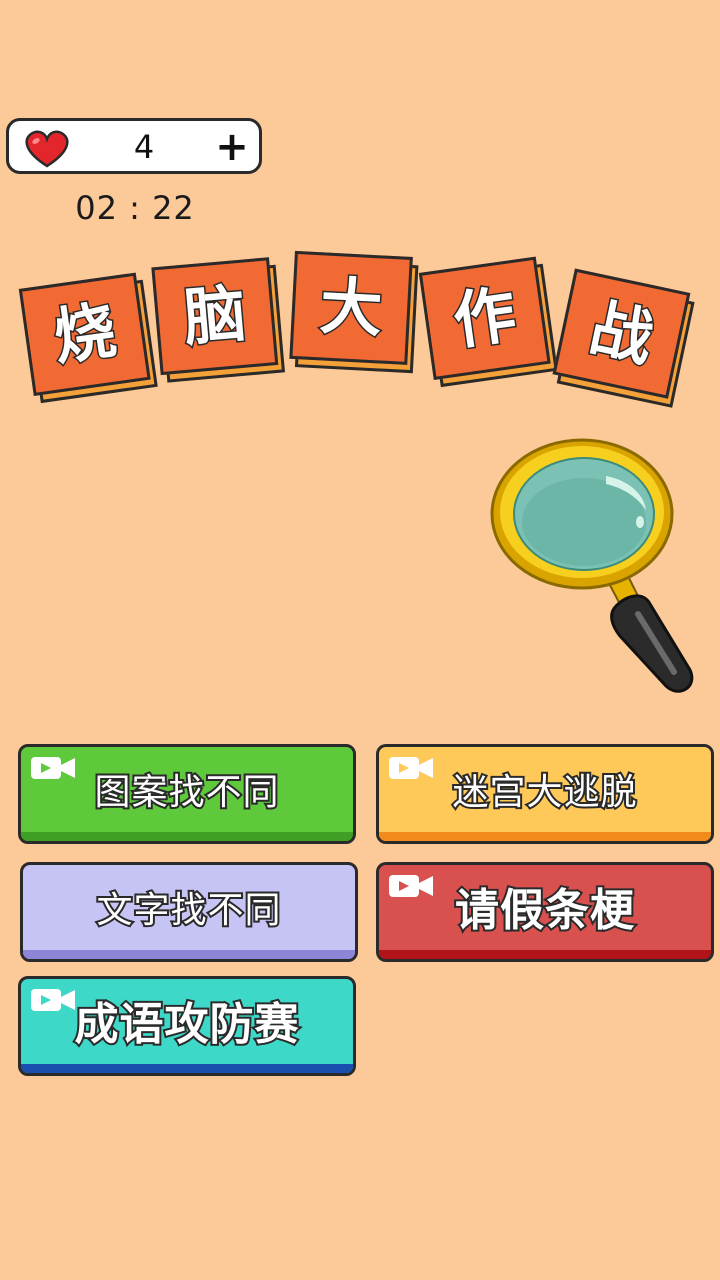 The height and width of the screenshot is (1280, 720). I want to click on game-button-label: 迷宫大逃脱, so click(544, 792).